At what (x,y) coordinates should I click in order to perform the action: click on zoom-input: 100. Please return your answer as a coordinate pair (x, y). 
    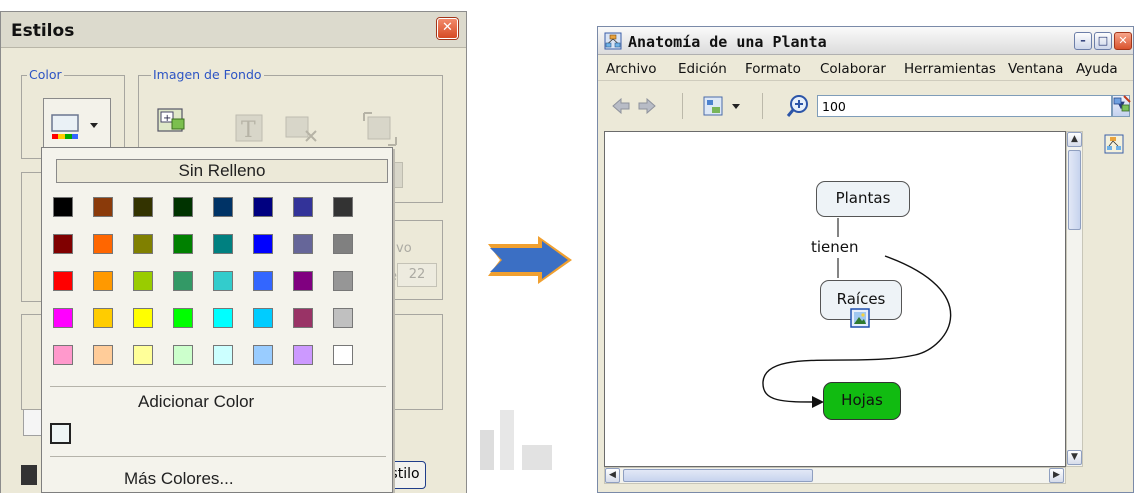
    Looking at the image, I should click on (964, 106).